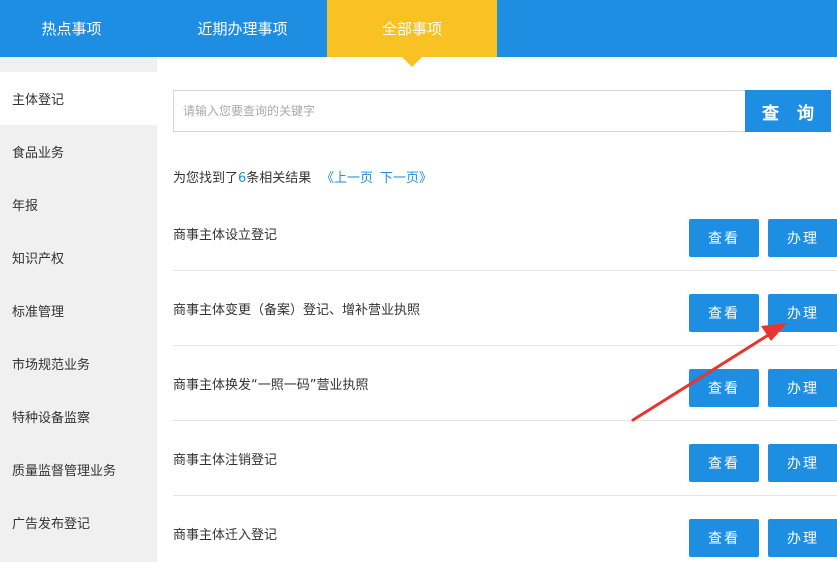 This screenshot has width=837, height=562. Describe the element at coordinates (78, 151) in the screenshot. I see `sidebar-item-food-business: 食品业务` at that location.